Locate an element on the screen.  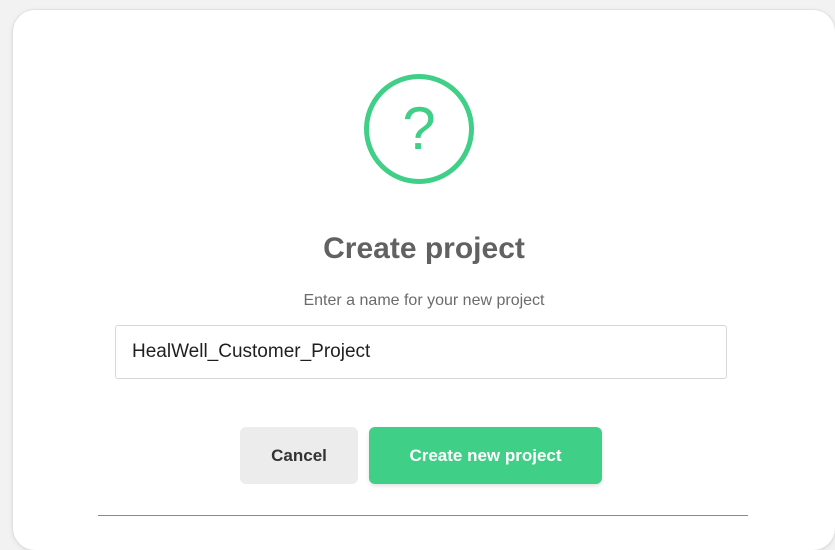
question-mark-glyph: ? is located at coordinates (419, 128).